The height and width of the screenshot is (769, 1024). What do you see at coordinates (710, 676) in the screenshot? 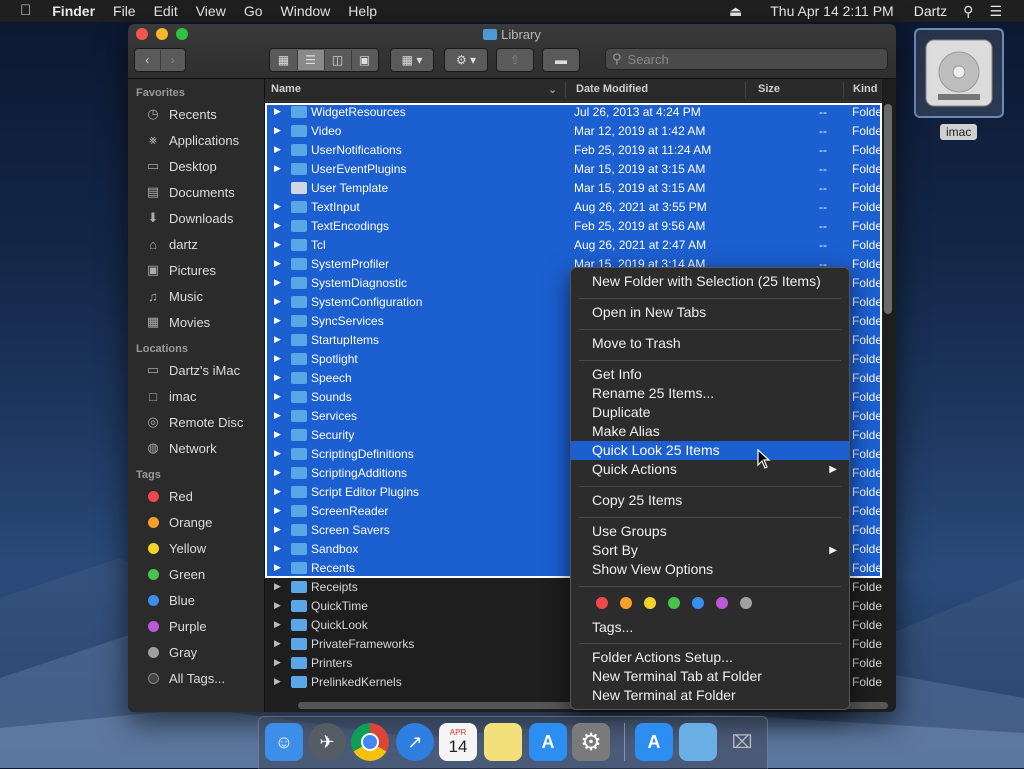
I see `menu-item-new-terminal-tab-at-folder: New Terminal Tab at Folder` at bounding box center [710, 676].